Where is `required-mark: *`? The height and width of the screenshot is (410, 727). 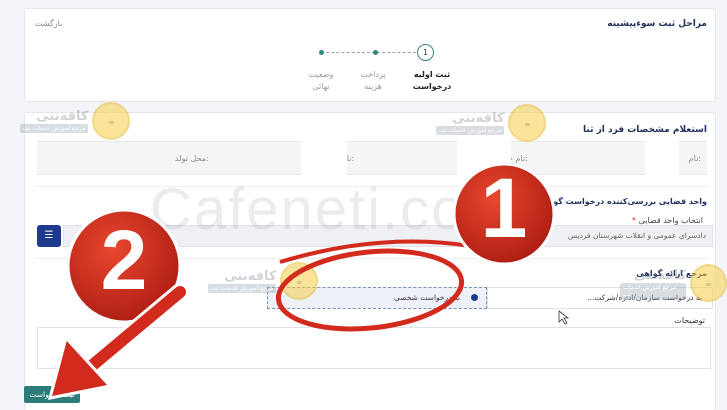 required-mark: * is located at coordinates (634, 220).